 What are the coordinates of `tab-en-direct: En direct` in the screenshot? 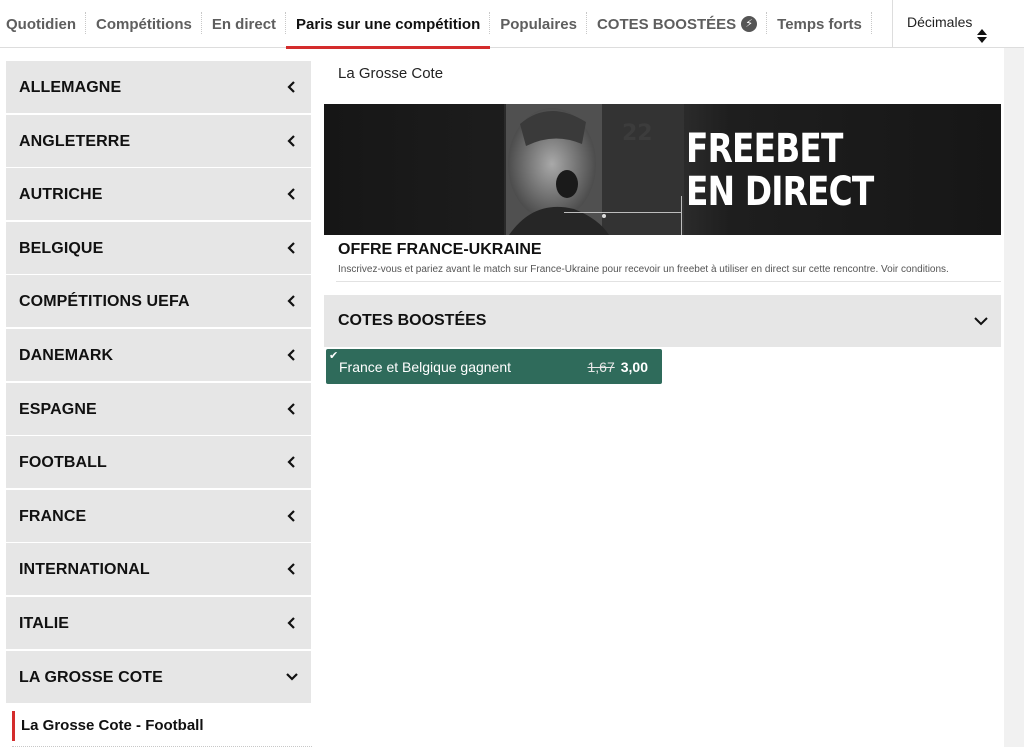 It's located at (244, 24).